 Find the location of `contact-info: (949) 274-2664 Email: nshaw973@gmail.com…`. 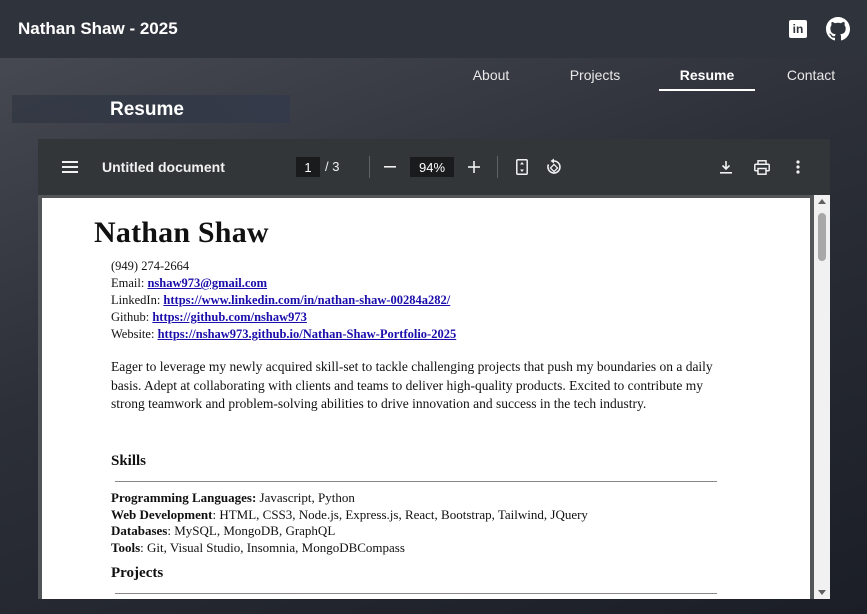

contact-info: (949) 274-2664 Email: nshaw973@gmail.com… is located at coordinates (283, 300).